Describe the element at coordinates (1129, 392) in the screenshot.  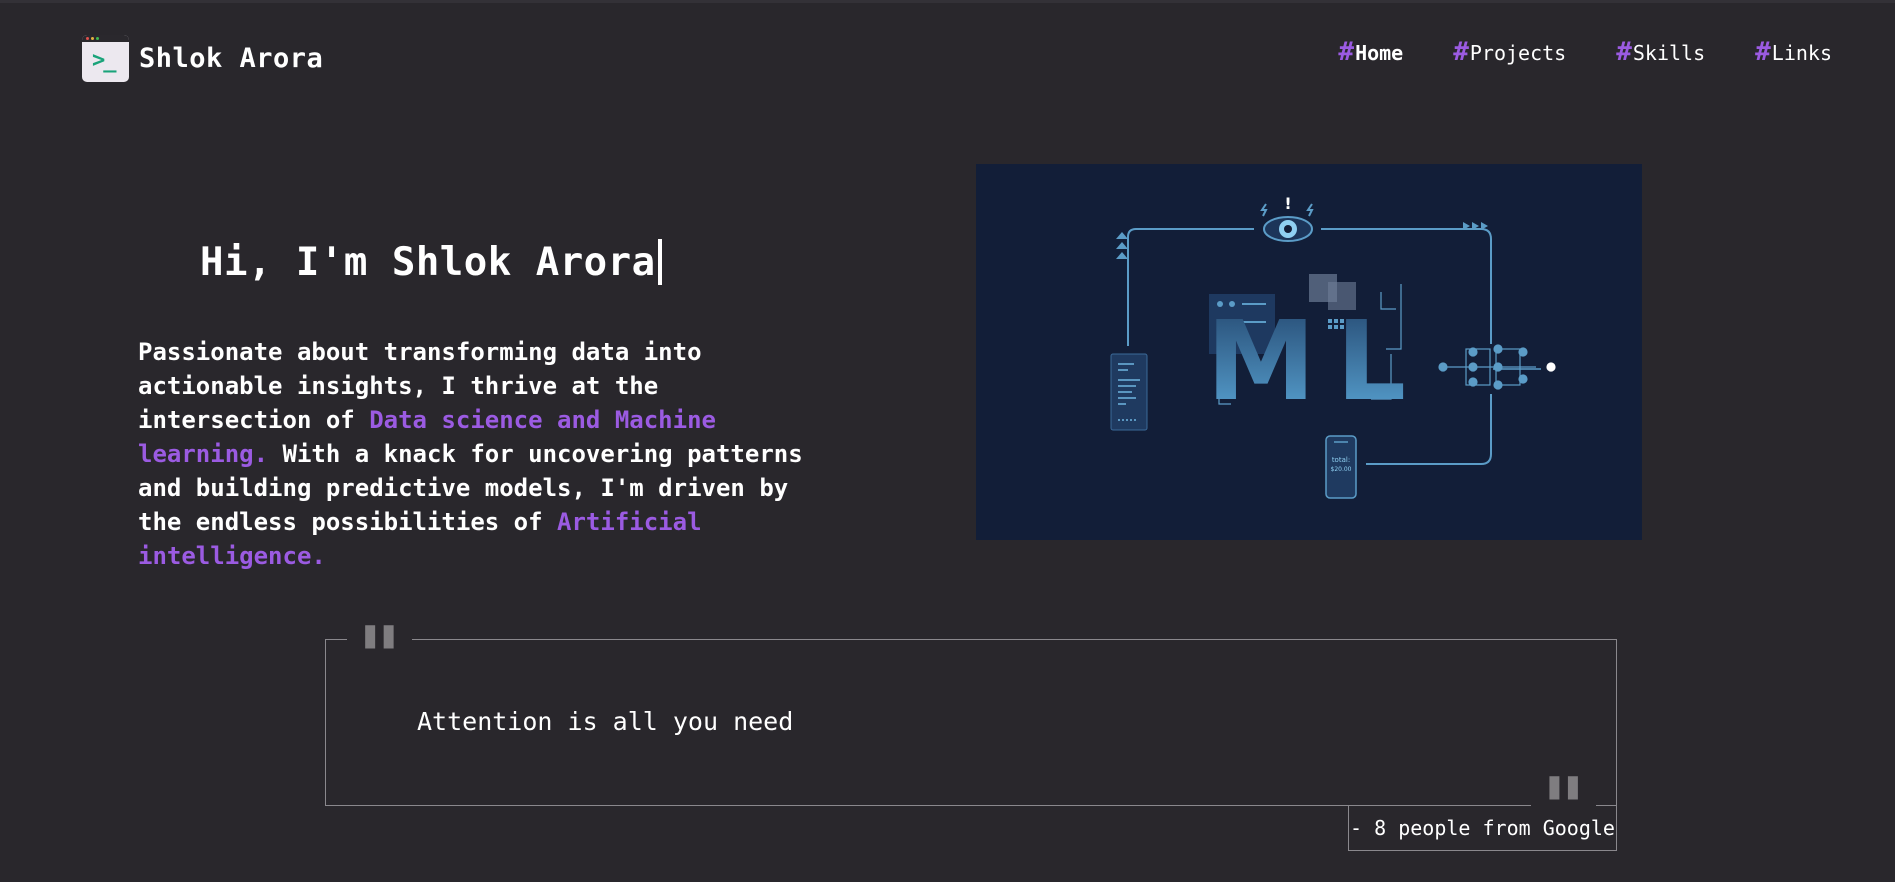
I see `document-icon` at that location.